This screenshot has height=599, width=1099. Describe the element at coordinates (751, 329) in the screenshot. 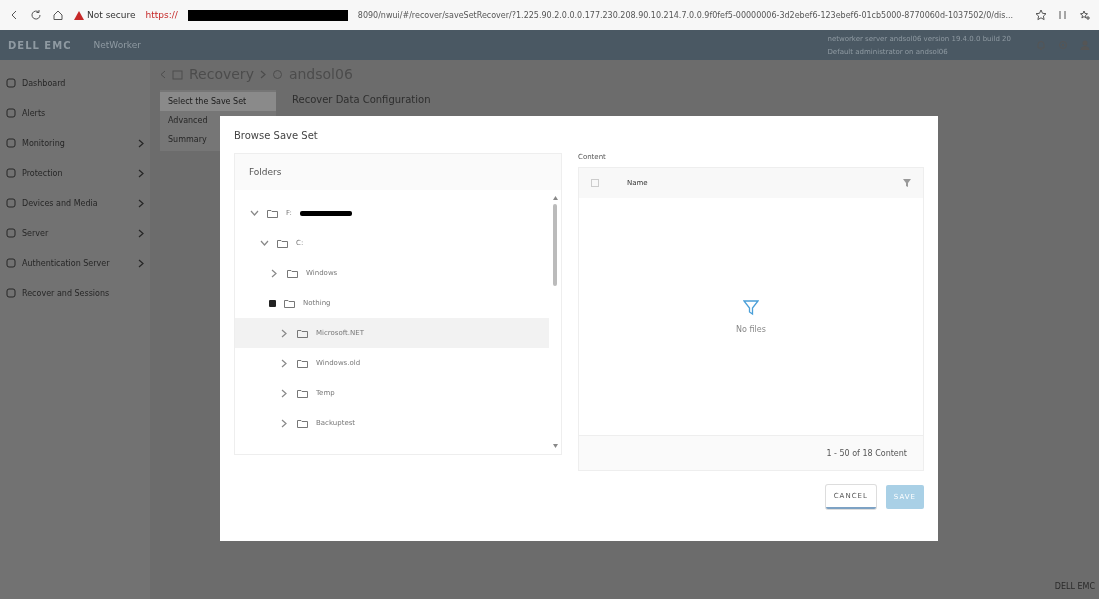

I see `empty-message: No files` at that location.